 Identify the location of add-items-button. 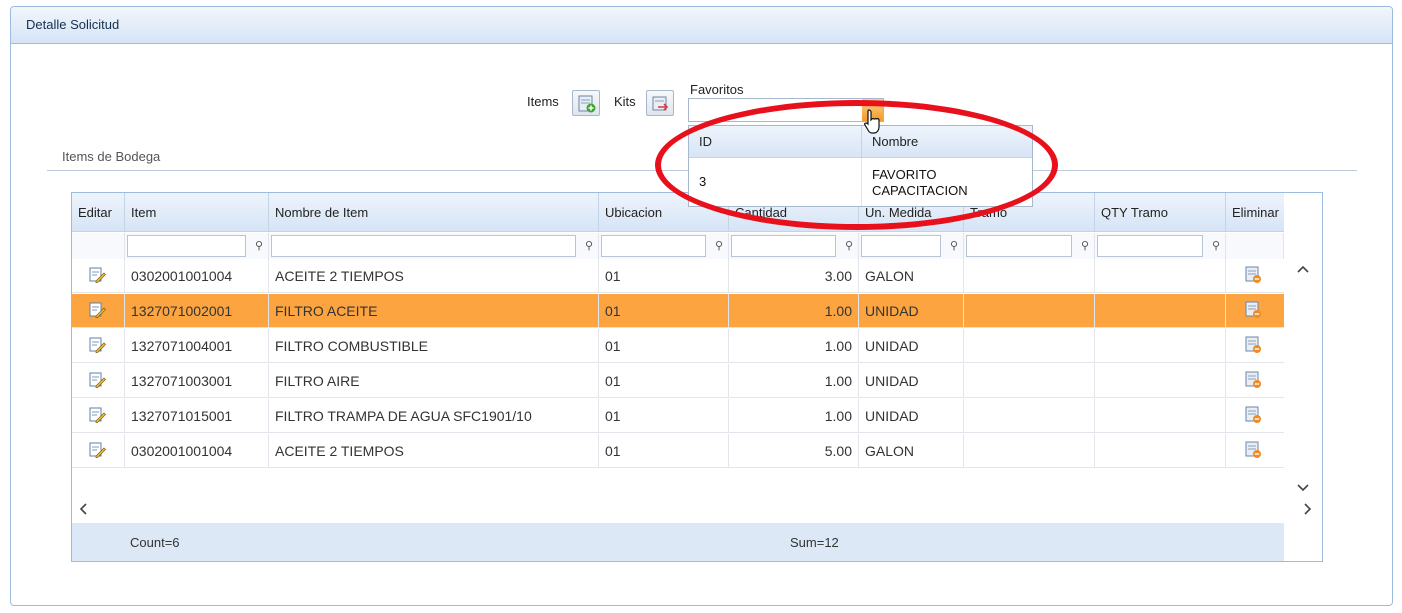
(586, 103).